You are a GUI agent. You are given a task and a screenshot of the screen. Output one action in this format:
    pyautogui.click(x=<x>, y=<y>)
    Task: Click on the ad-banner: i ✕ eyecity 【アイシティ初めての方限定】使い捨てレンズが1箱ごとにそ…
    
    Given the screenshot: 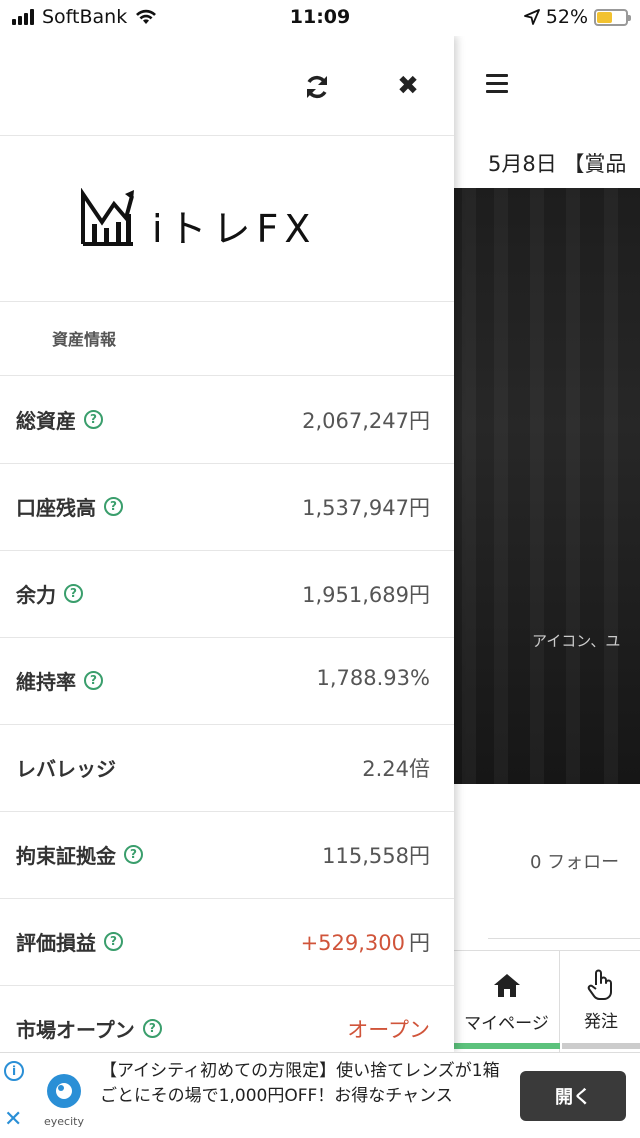 What is the action you would take?
    pyautogui.click(x=320, y=1095)
    